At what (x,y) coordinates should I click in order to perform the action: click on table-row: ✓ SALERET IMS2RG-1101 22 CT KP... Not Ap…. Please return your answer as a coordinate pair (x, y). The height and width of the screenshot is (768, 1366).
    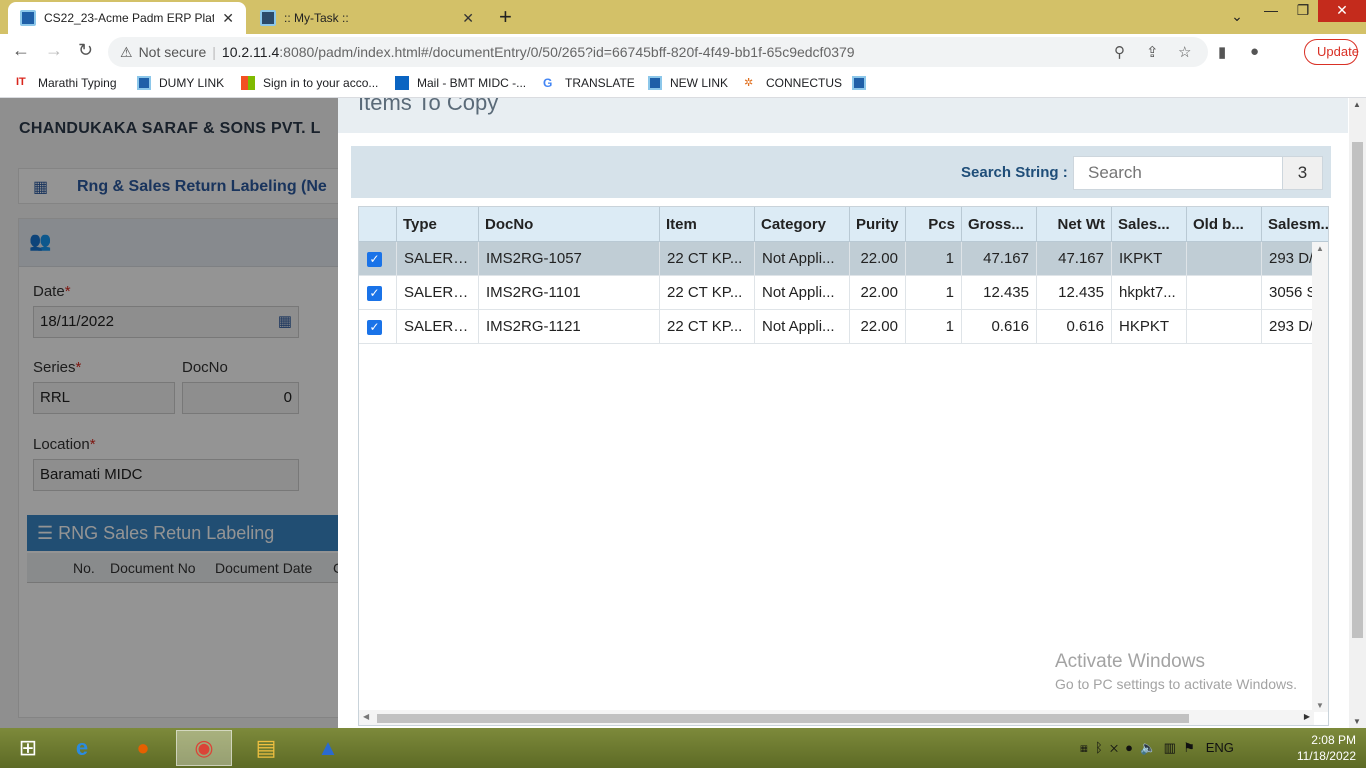
    Looking at the image, I should click on (838, 293).